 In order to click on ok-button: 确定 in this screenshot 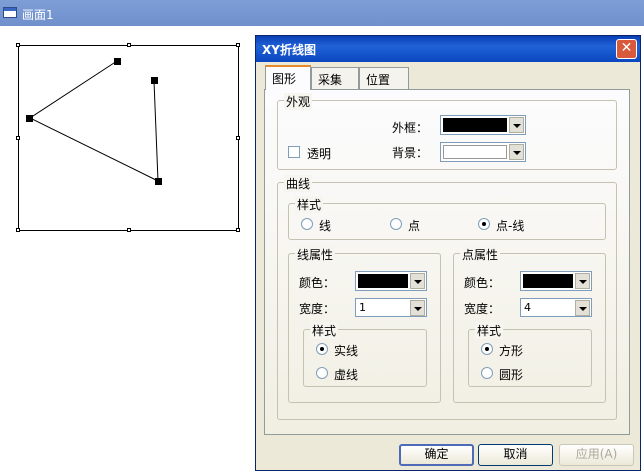, I will do `click(436, 455)`.